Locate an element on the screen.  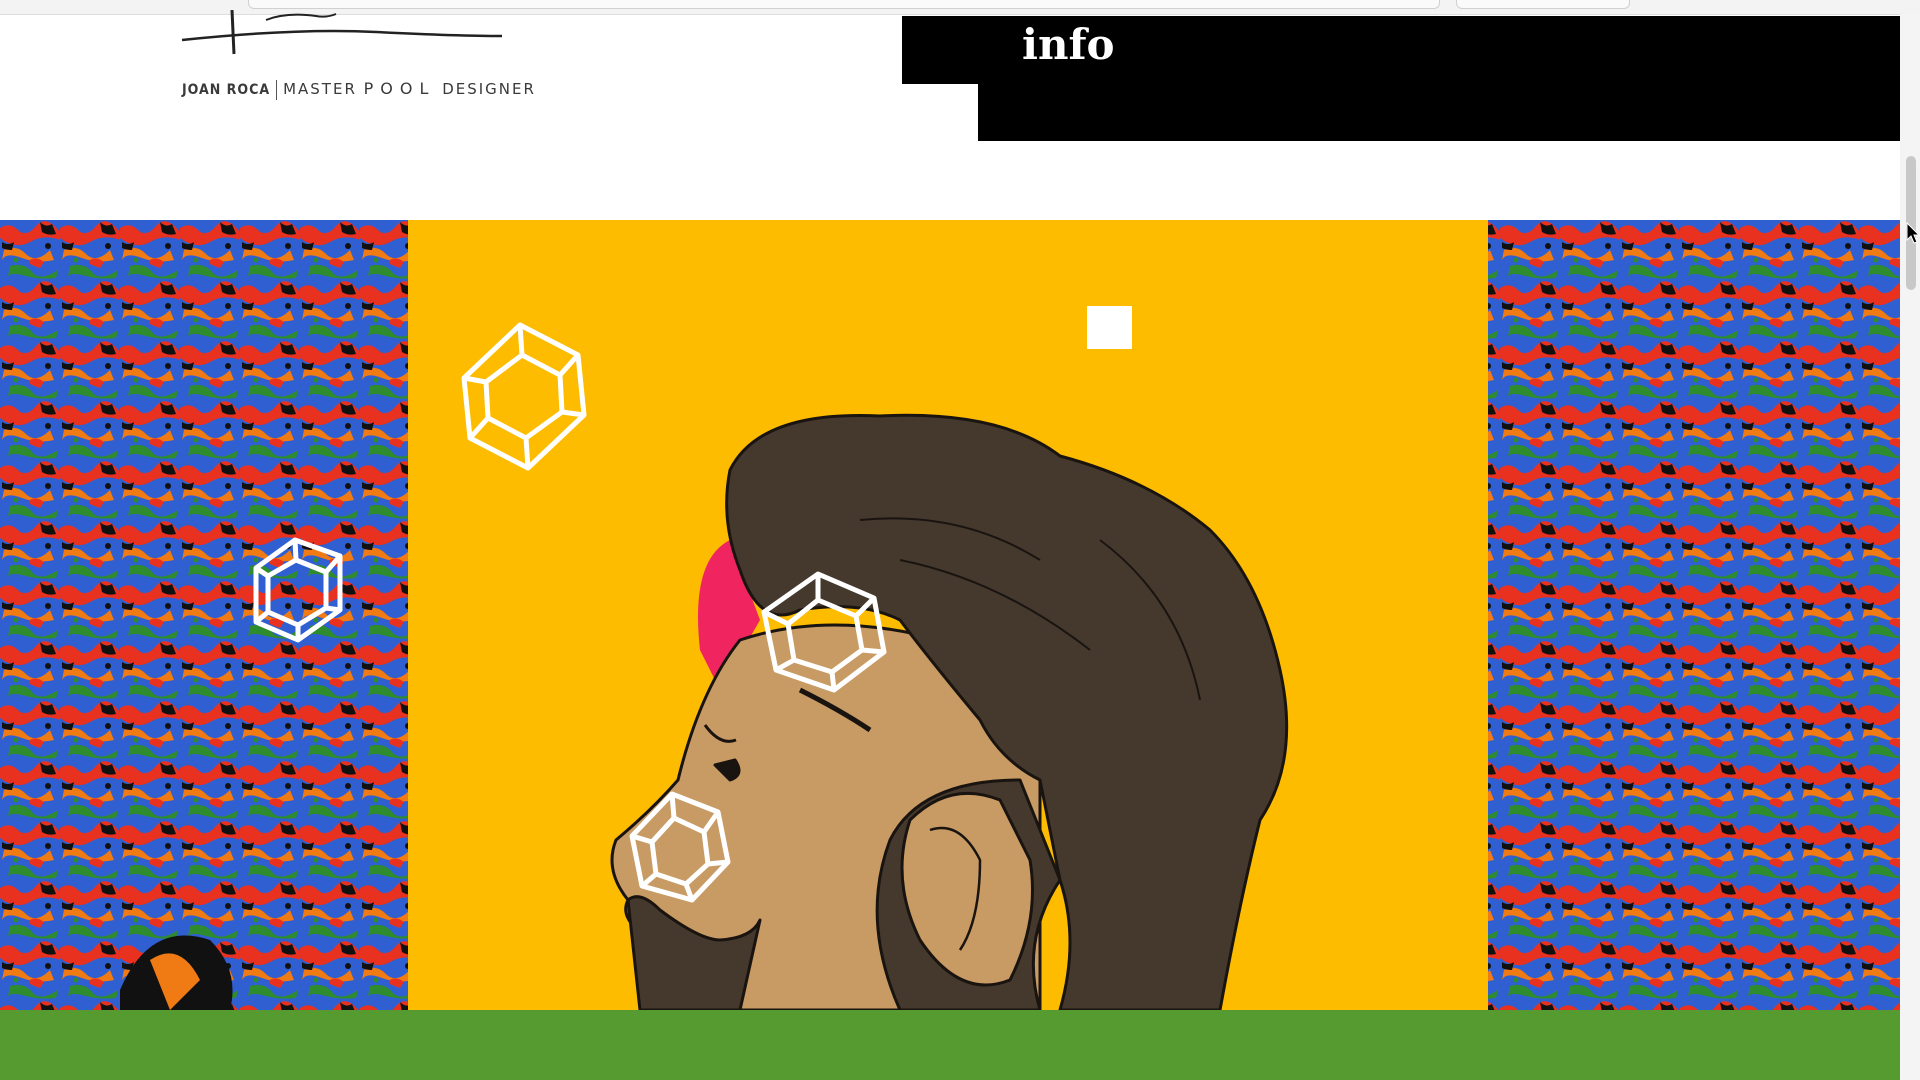
logo-title-accent: POOL is located at coordinates (399, 88).